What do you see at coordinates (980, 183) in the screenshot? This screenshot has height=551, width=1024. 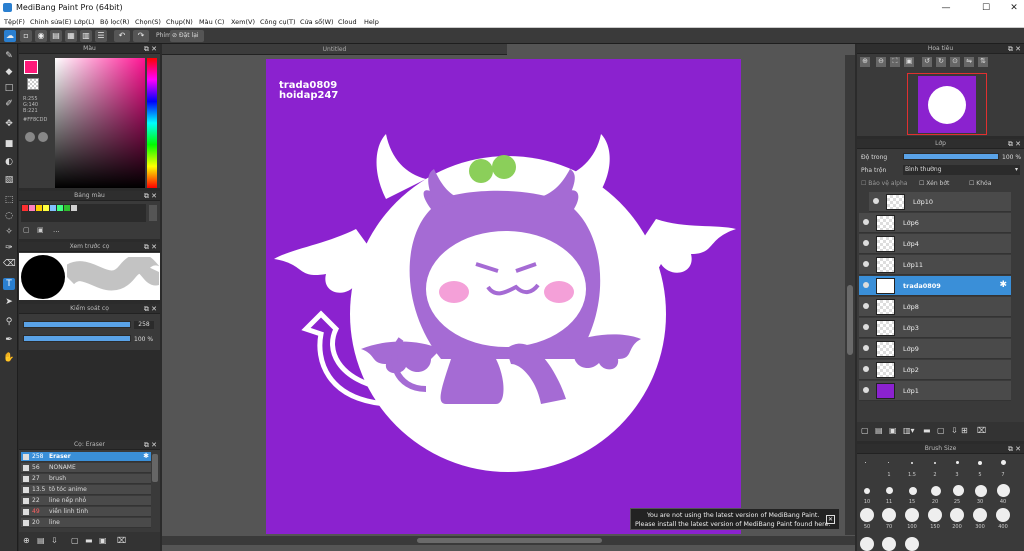 I see `lock-checkbox: ☐ Khóa` at bounding box center [980, 183].